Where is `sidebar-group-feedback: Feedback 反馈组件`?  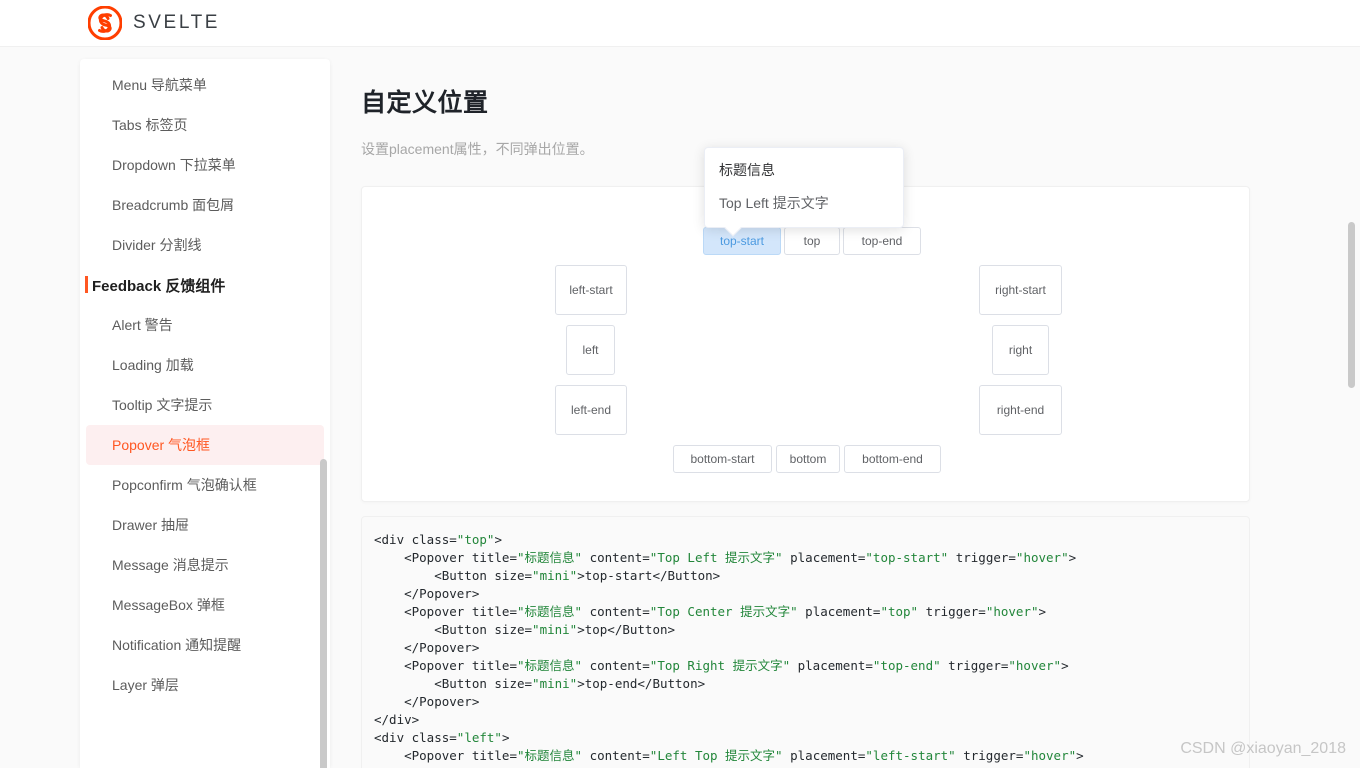 sidebar-group-feedback: Feedback 反馈组件 is located at coordinates (205, 285).